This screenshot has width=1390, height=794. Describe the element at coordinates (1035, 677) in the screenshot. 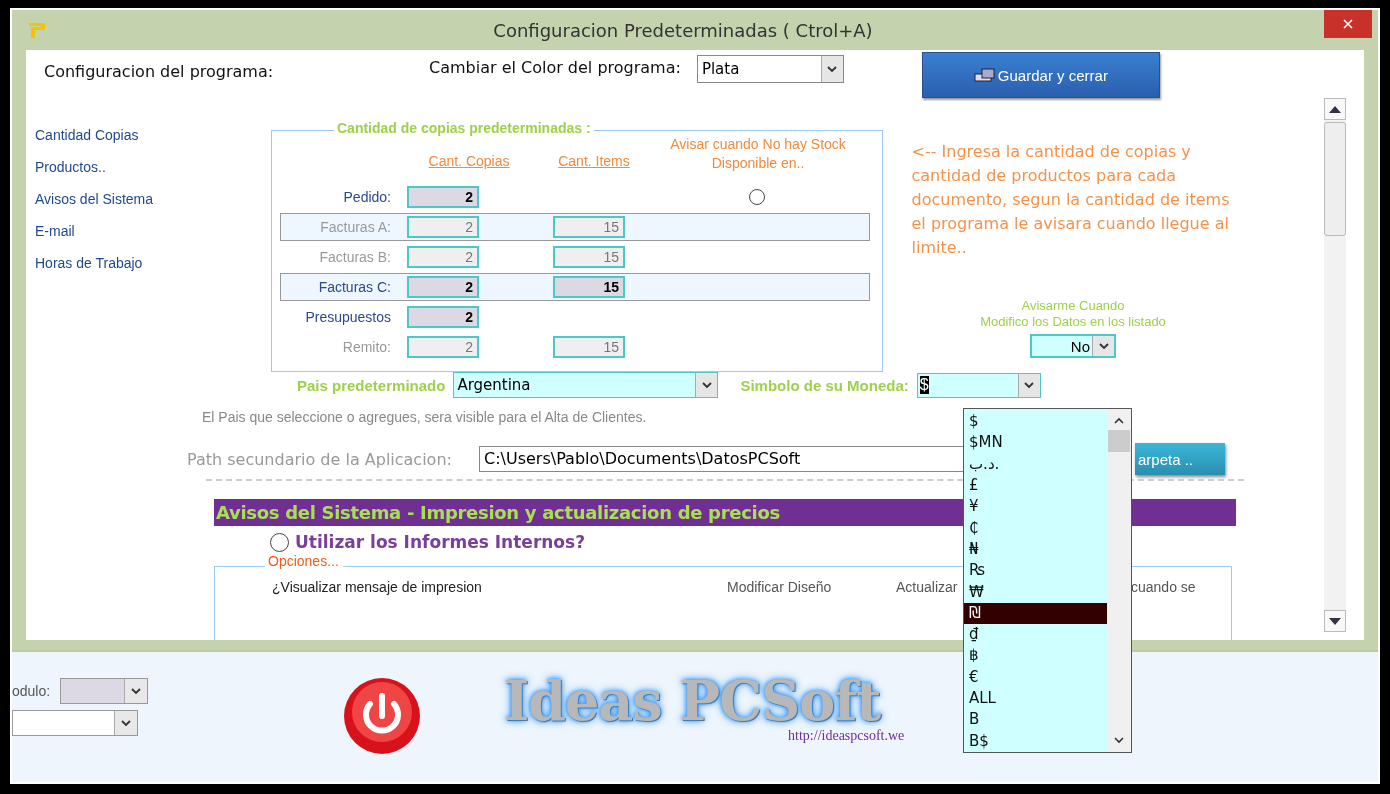

I see `currency-option: €` at that location.